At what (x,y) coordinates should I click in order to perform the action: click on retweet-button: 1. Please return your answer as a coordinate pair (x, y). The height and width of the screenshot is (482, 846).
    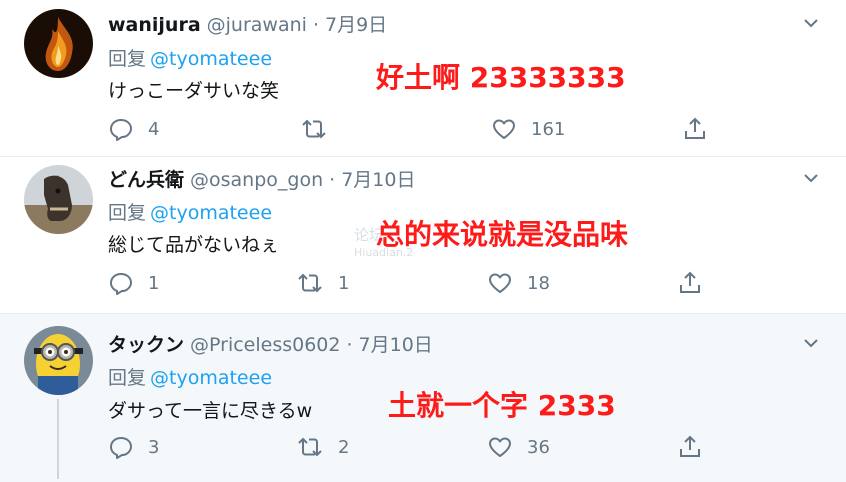
    Looking at the image, I should click on (322, 283).